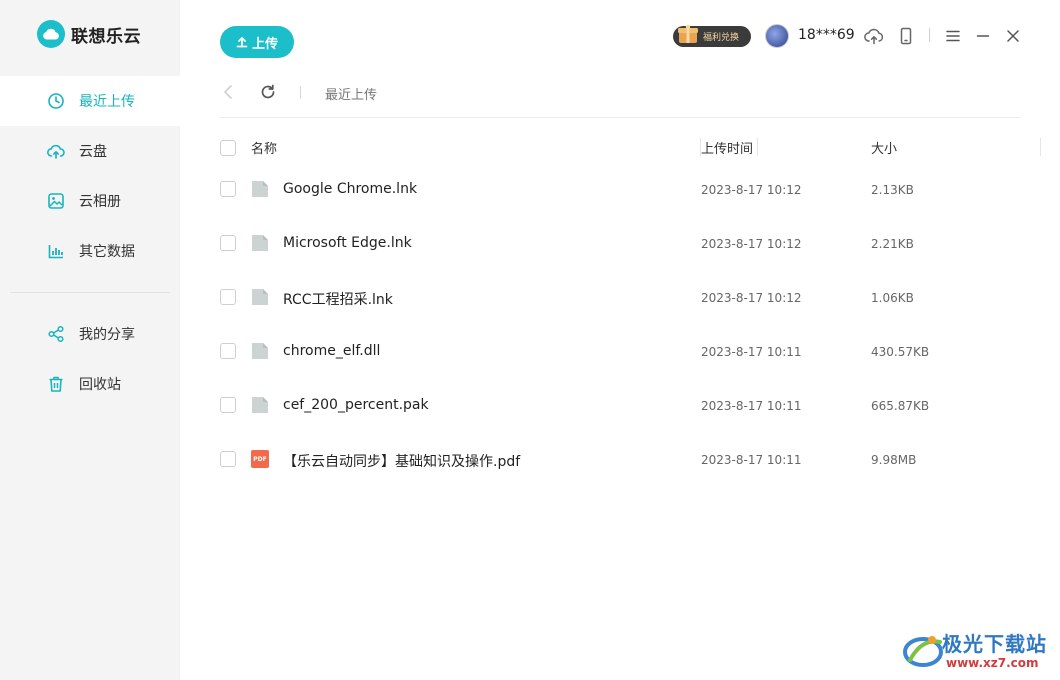  I want to click on watermark: 极光下载站 www.xz7.com, so click(977, 651).